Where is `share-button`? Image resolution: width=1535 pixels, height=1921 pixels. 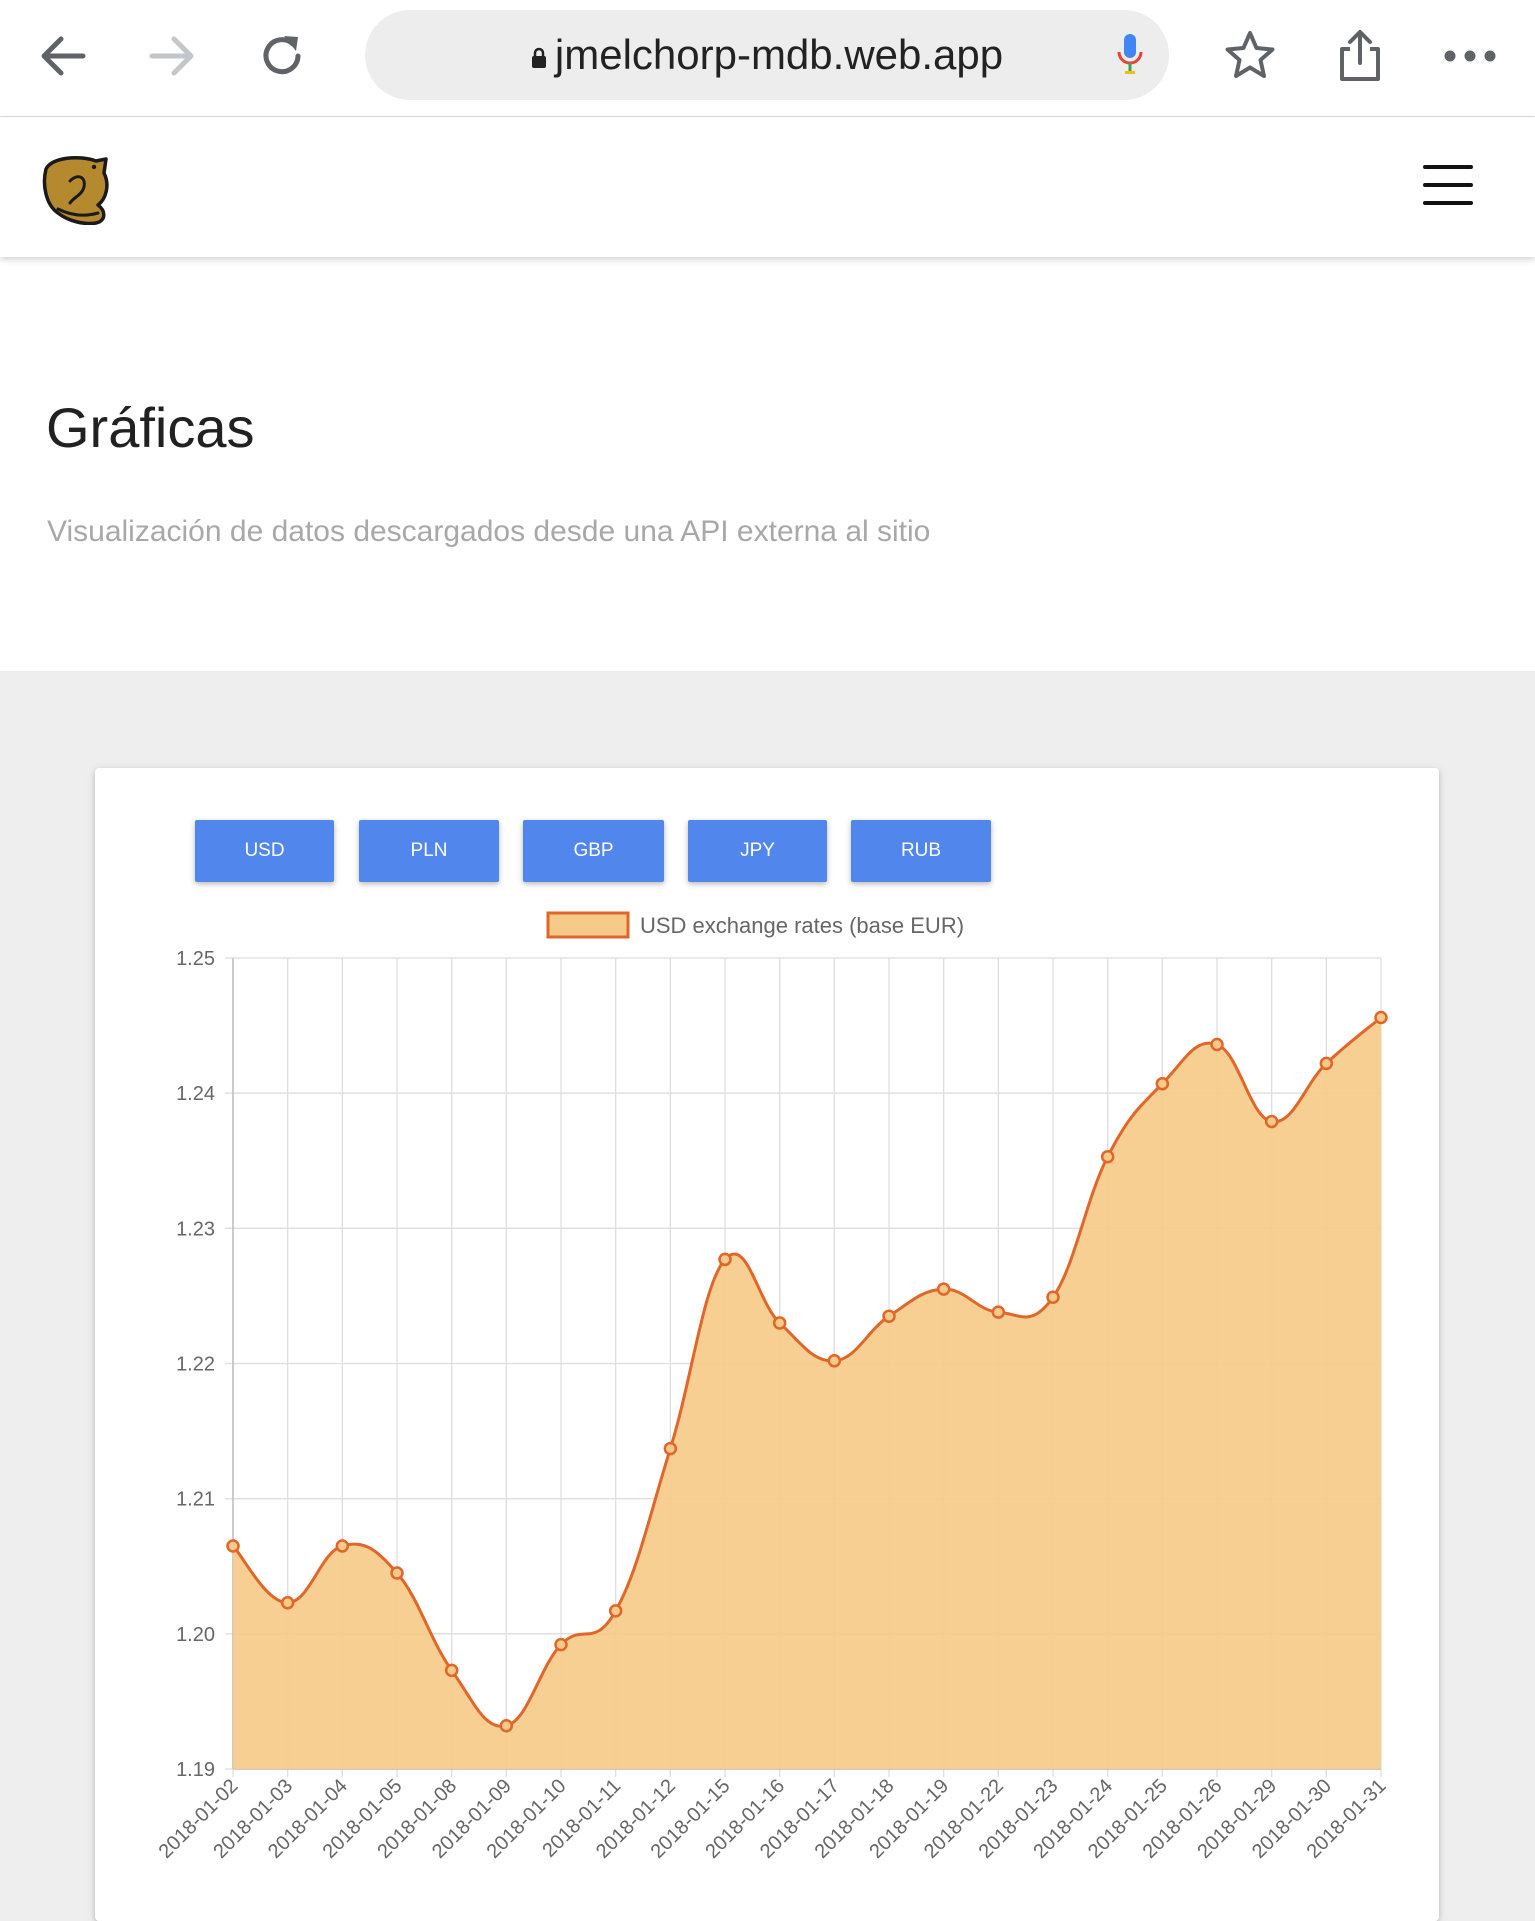
share-button is located at coordinates (1360, 56).